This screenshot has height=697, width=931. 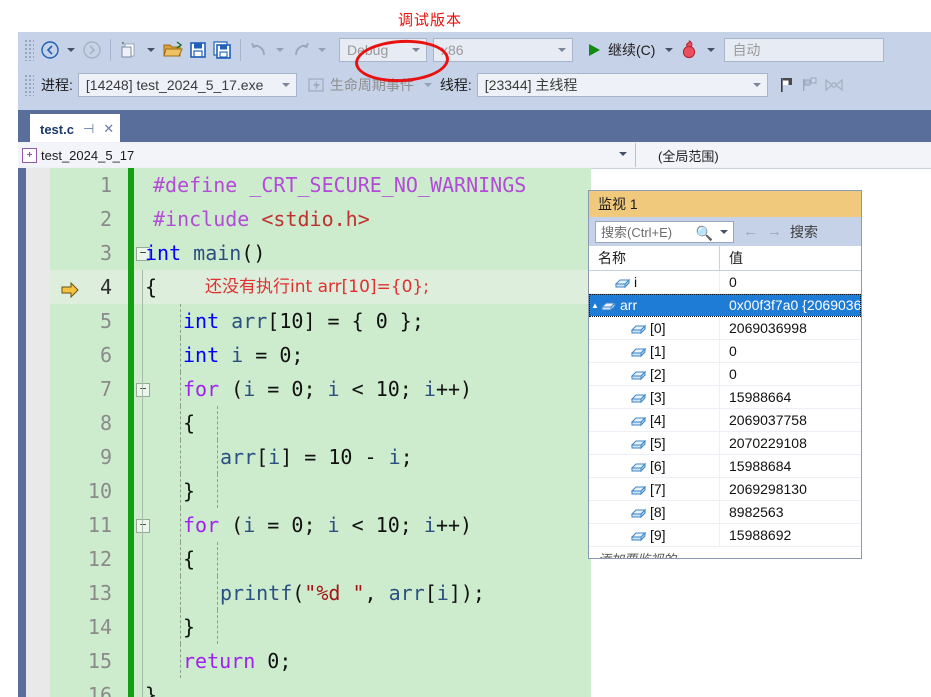 I want to click on continue-button, so click(x=594, y=50).